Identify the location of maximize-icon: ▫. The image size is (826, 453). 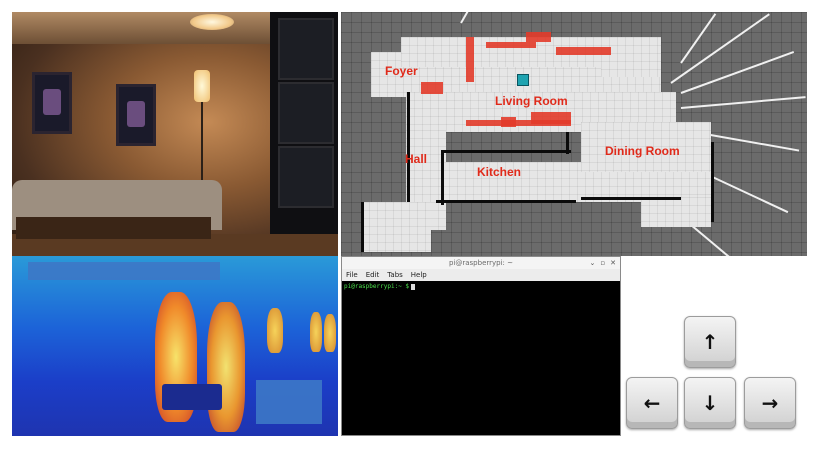
(602, 263).